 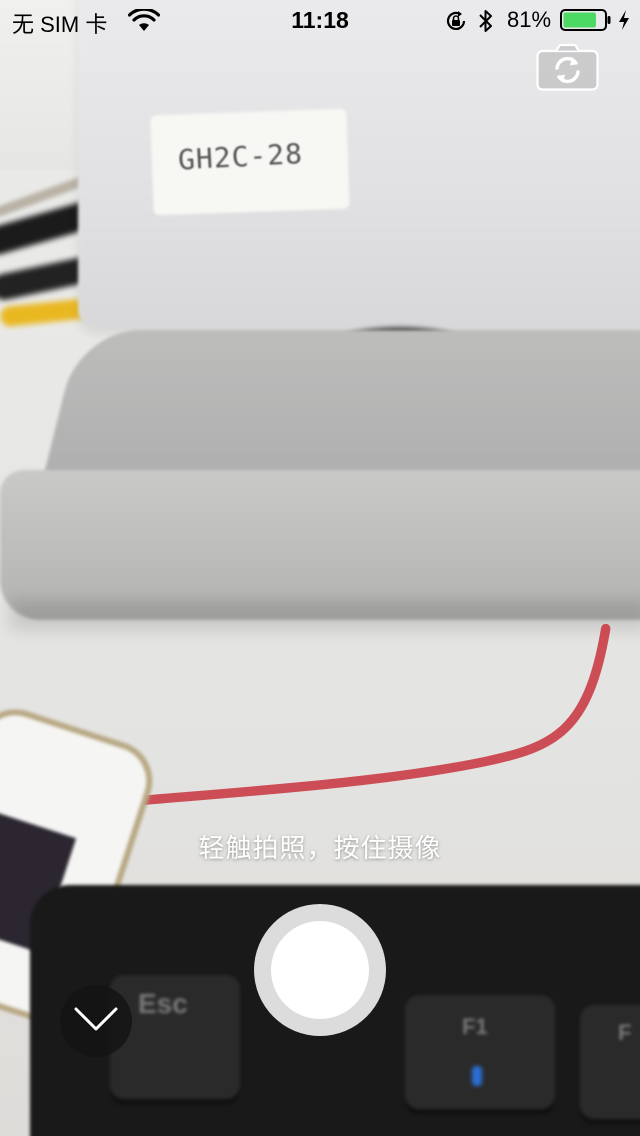 I want to click on battery-icon, so click(x=585, y=20).